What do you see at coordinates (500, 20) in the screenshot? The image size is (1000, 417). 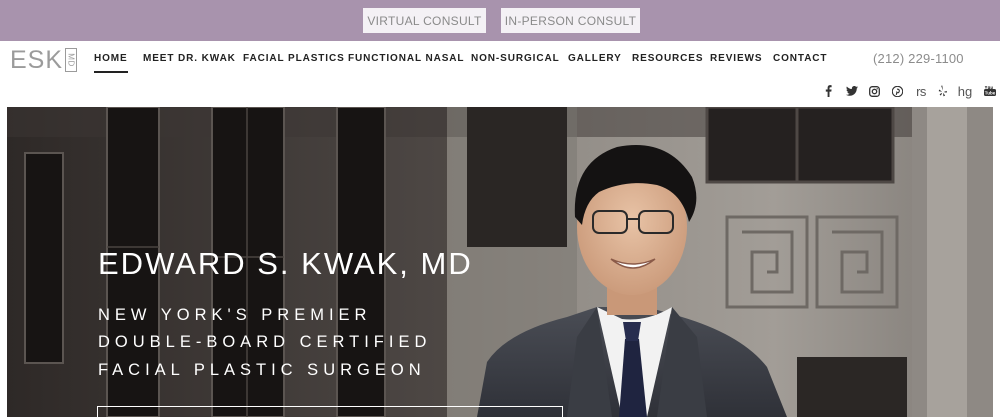 I see `consult-bar: VIRTUAL CONSULT IN-PERSON CONSULT` at bounding box center [500, 20].